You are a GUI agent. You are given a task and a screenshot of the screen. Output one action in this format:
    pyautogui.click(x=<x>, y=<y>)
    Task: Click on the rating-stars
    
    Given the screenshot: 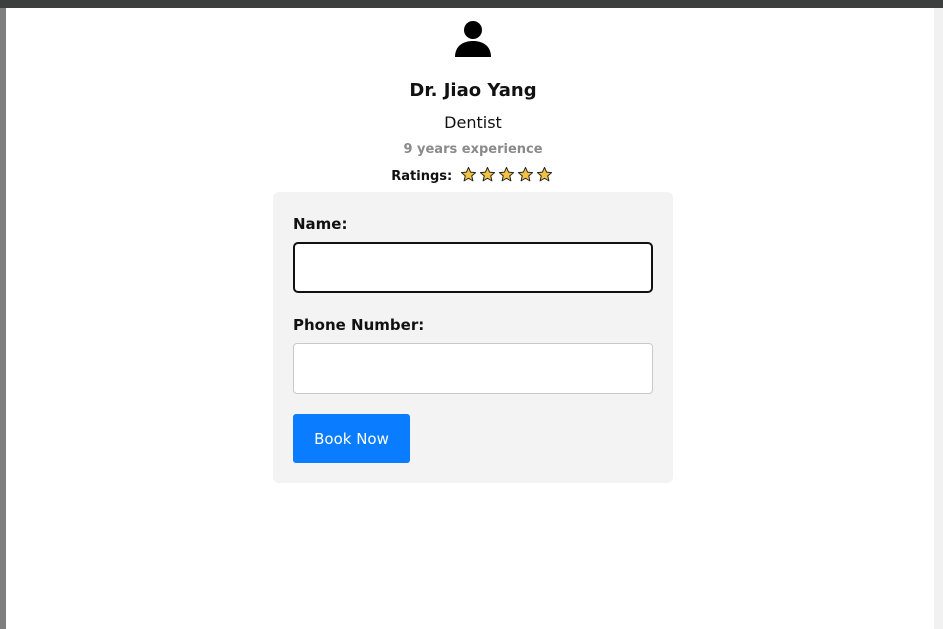 What is the action you would take?
    pyautogui.click(x=507, y=176)
    